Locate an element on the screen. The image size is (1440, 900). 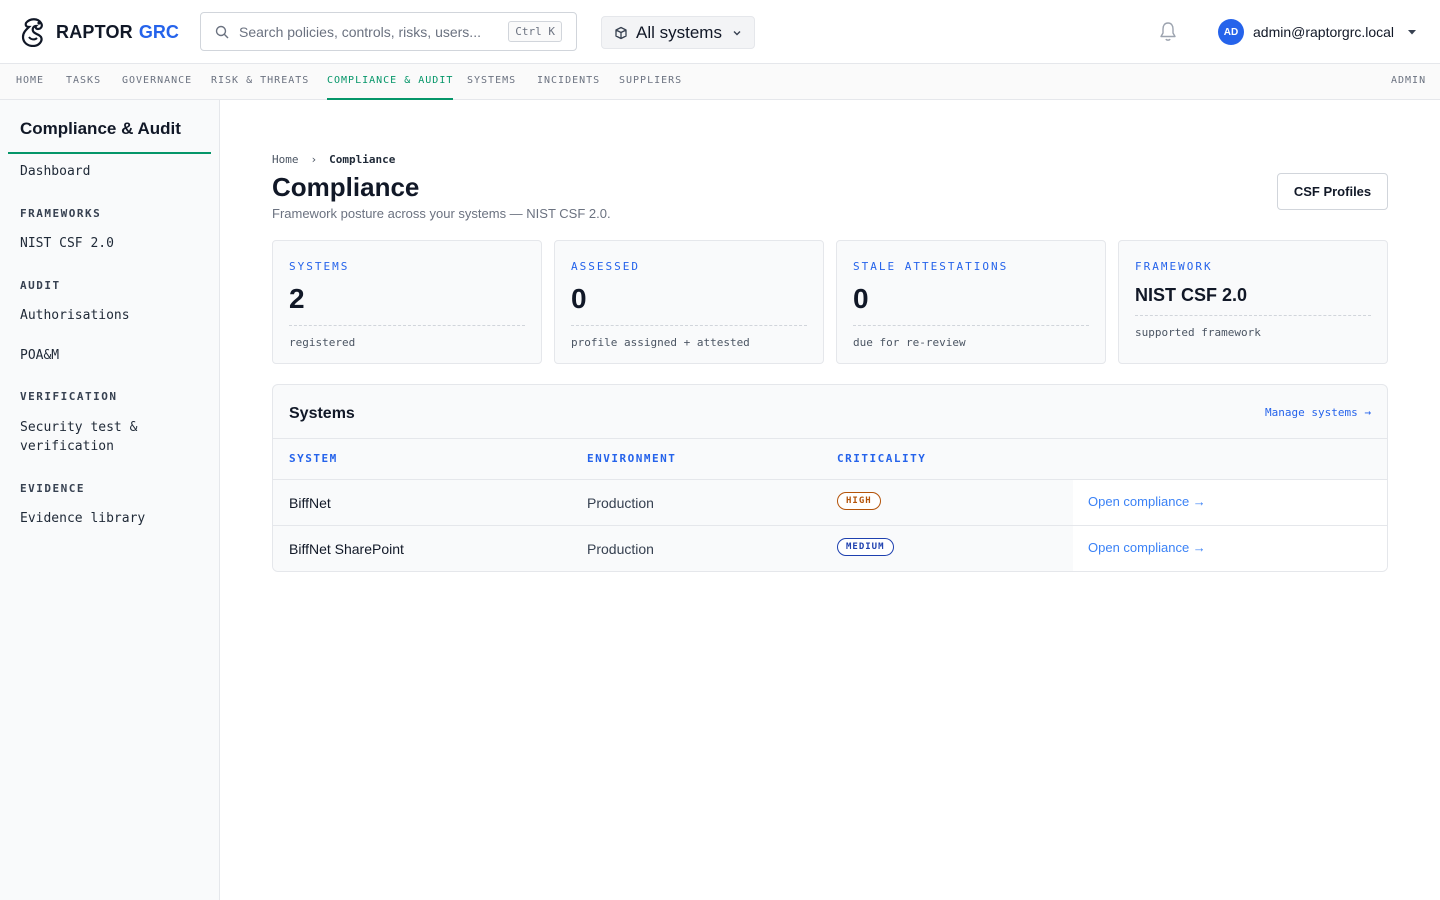
manage-systems-link: Manage systems → is located at coordinates (1318, 412).